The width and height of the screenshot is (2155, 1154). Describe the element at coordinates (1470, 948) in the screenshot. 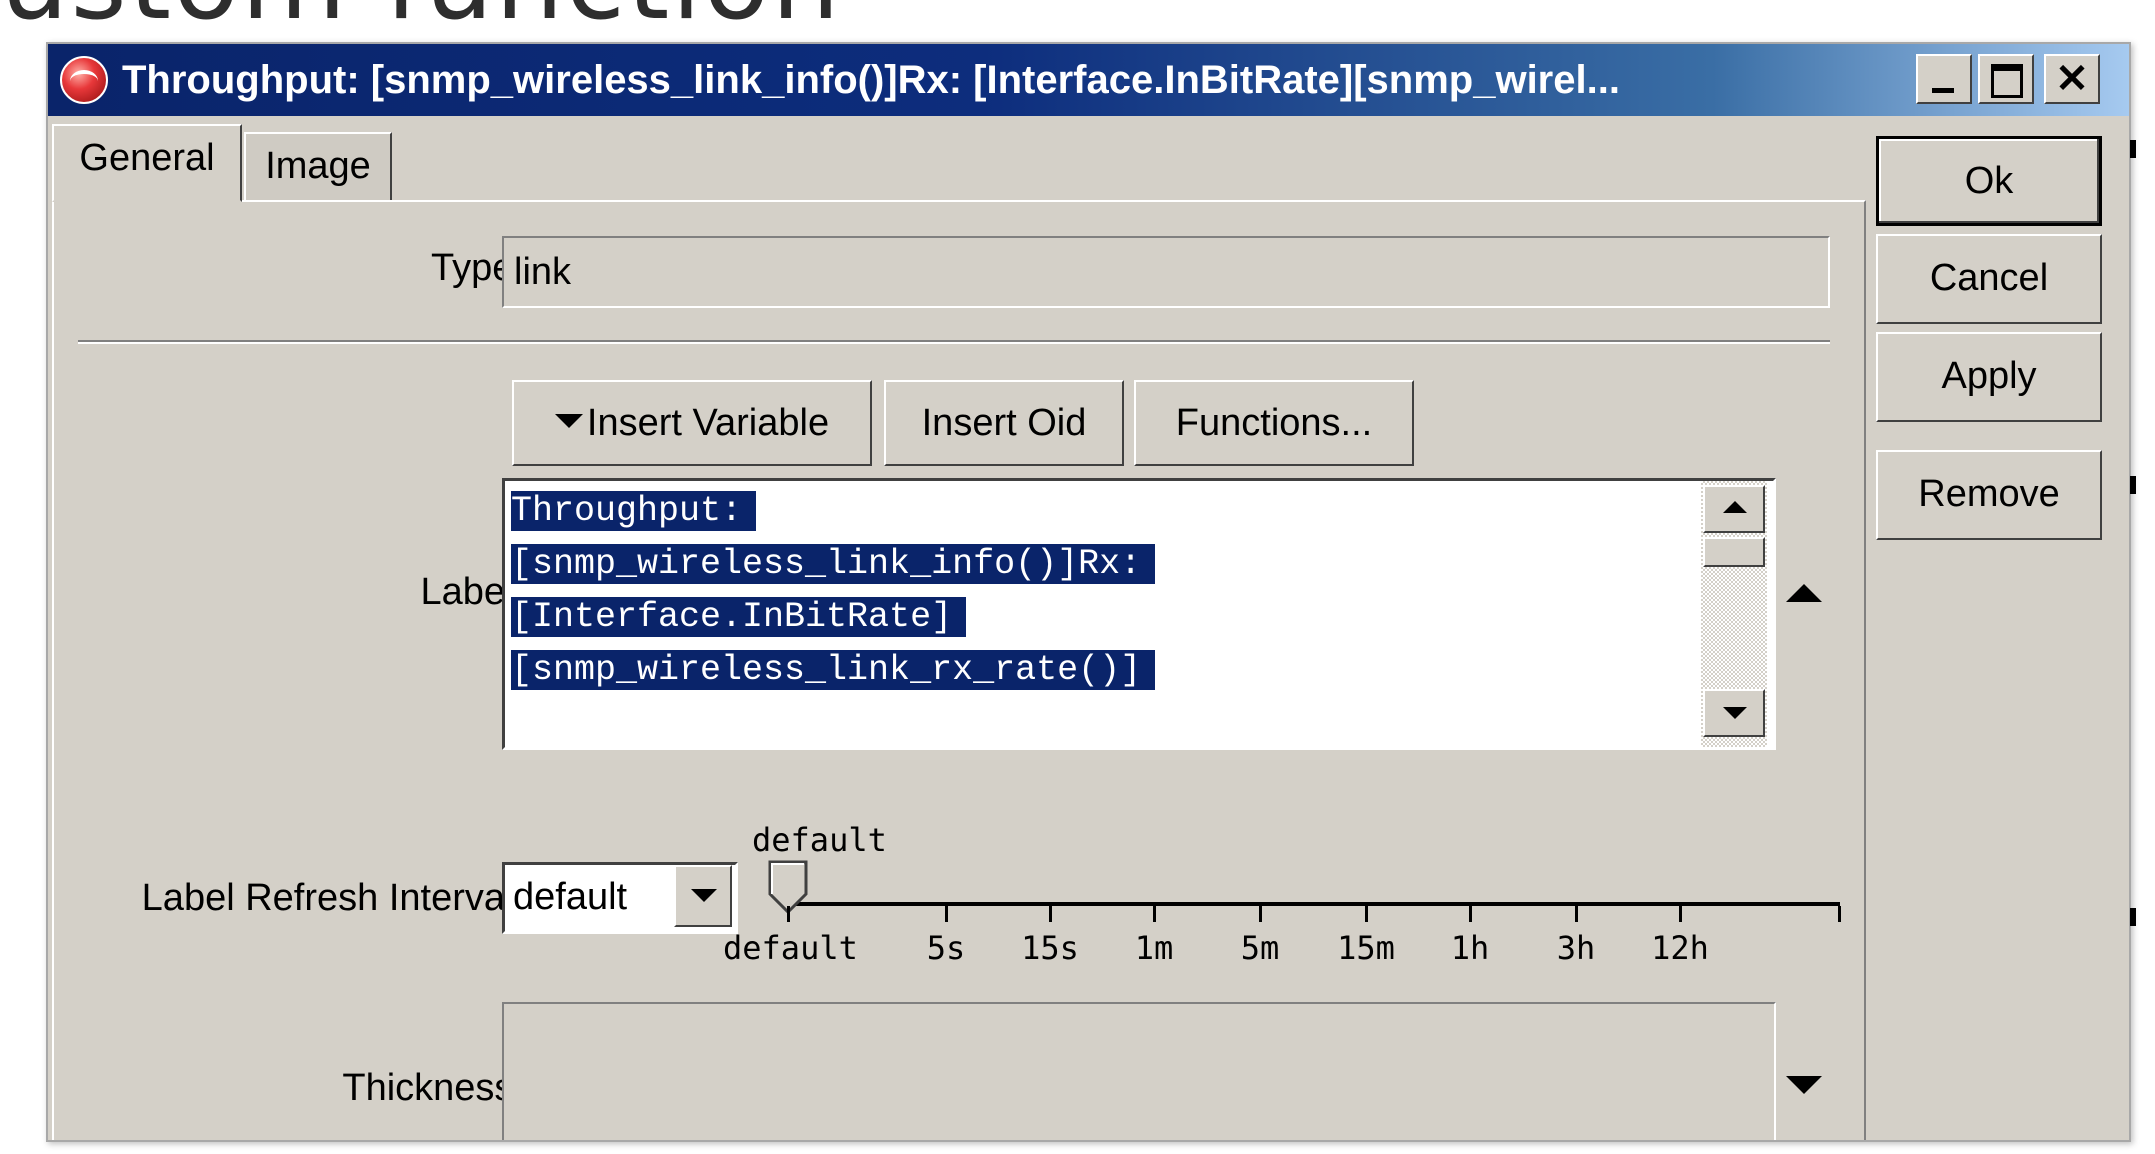

I see `slider-tick-label: 1h` at that location.